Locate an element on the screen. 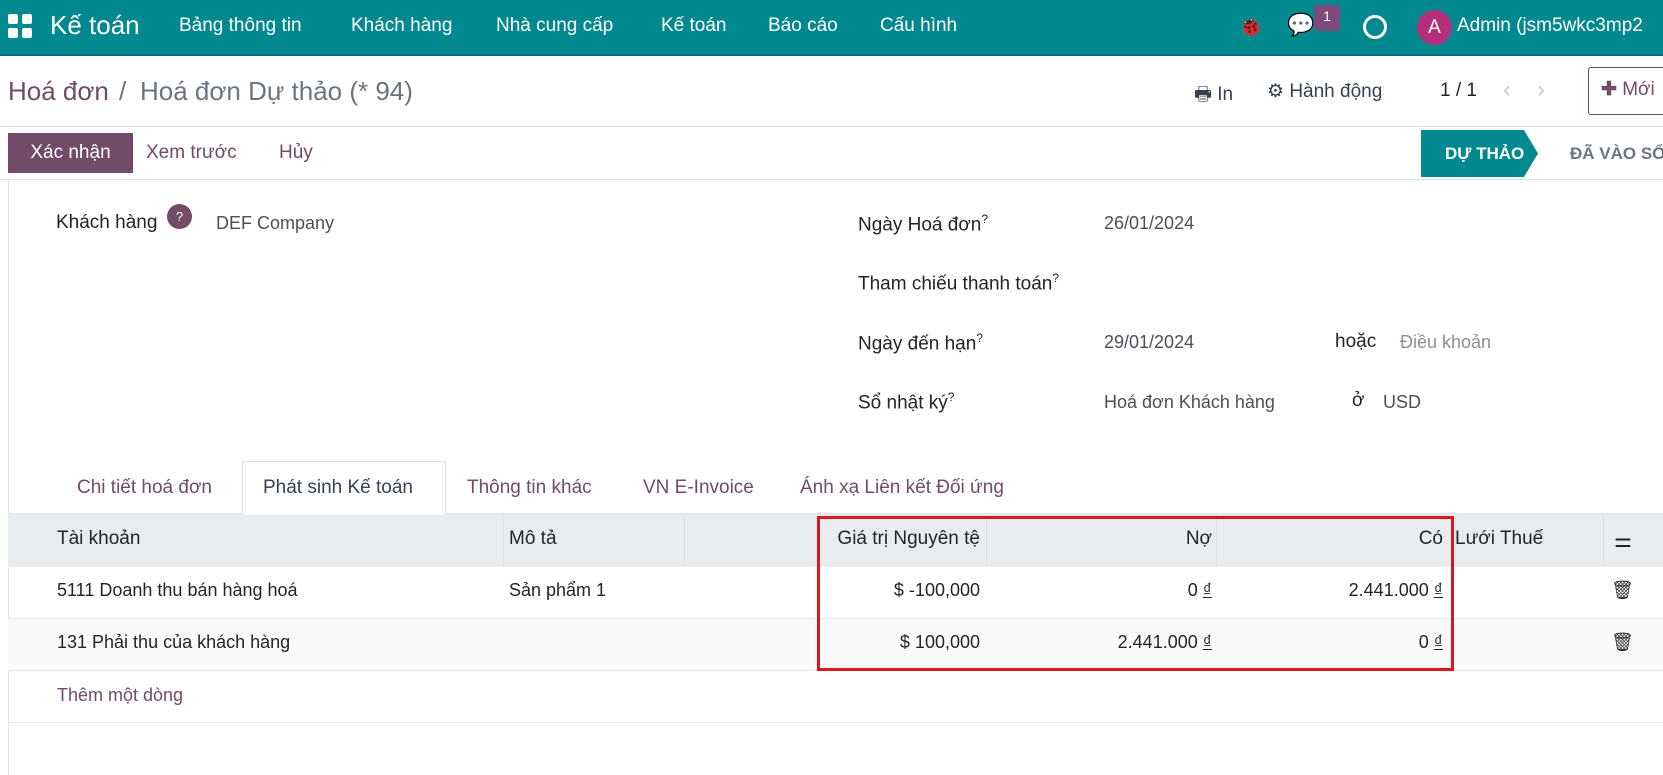 This screenshot has height=775, width=1663. optional-columns-icon: ⚌ is located at coordinates (1623, 540).